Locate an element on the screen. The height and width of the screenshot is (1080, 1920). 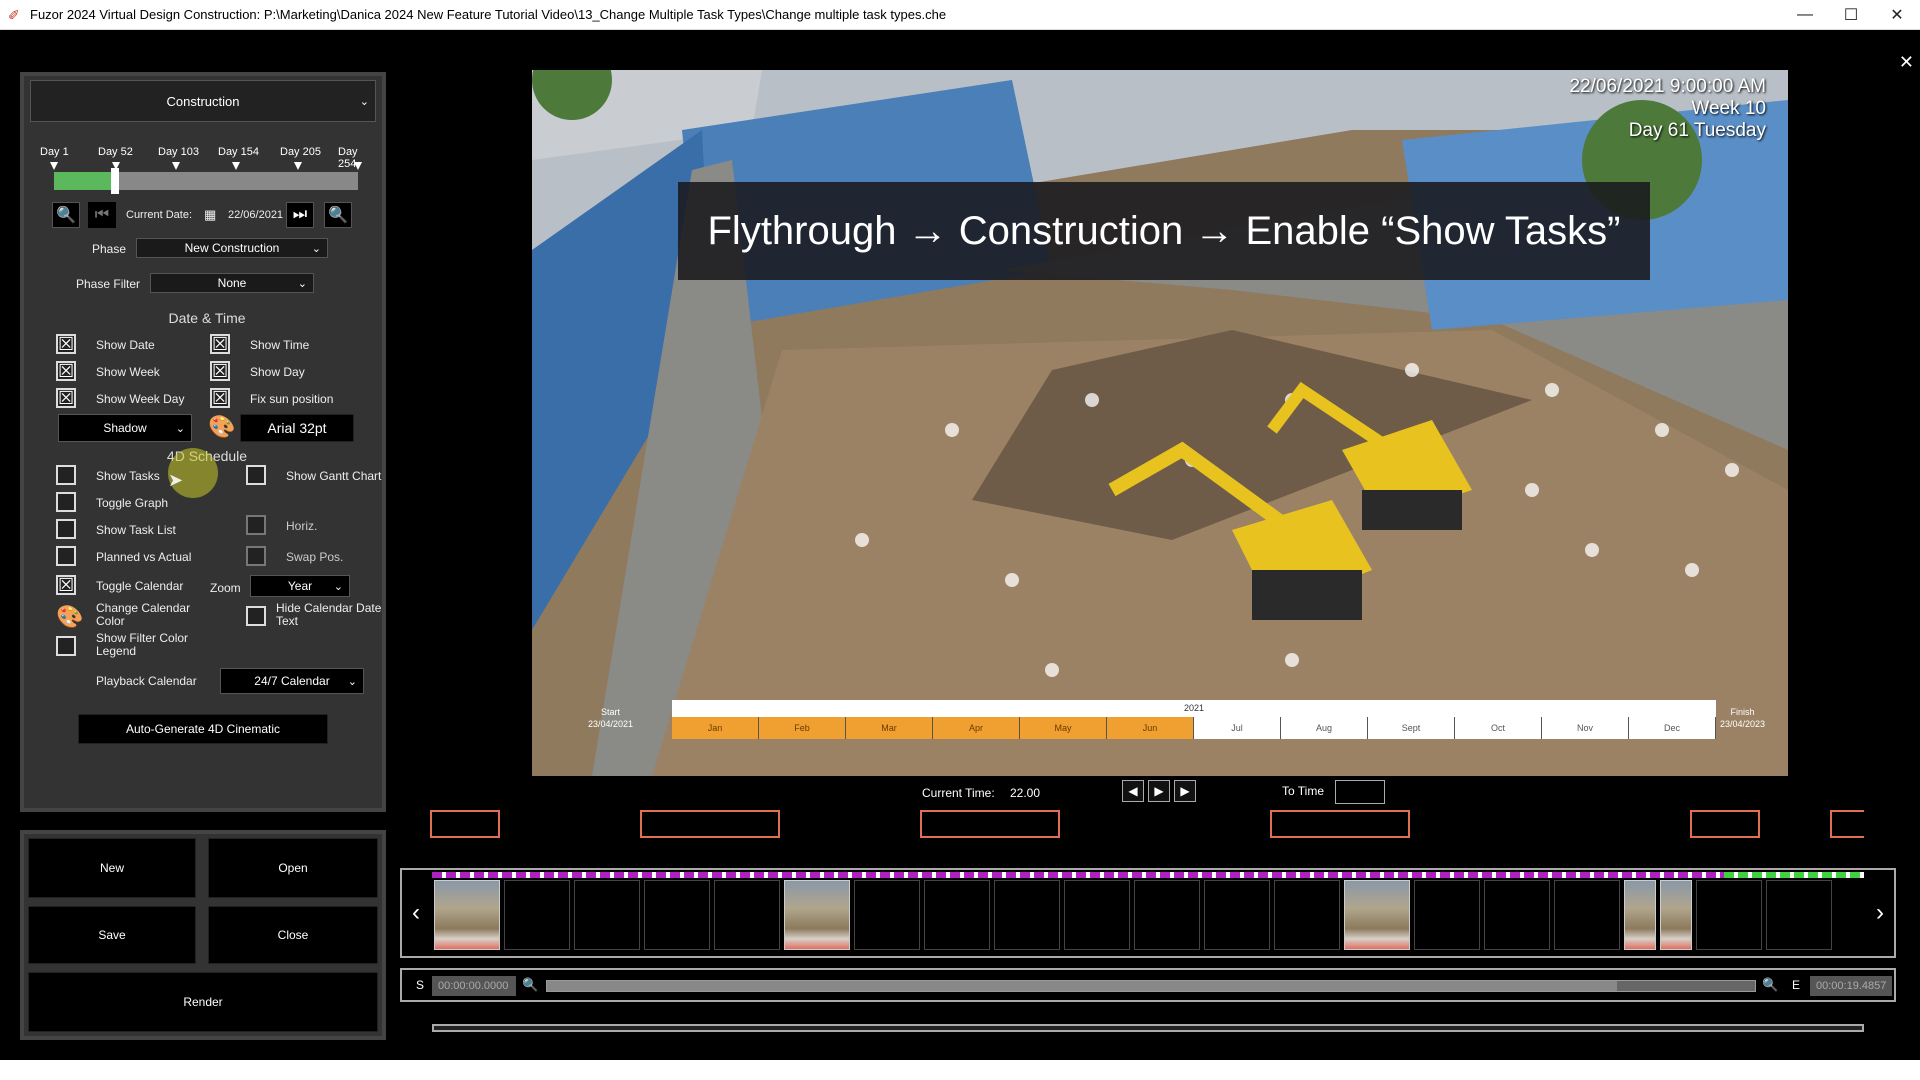
fix-sun-position-checkbox: ☒ is located at coordinates (220, 398).